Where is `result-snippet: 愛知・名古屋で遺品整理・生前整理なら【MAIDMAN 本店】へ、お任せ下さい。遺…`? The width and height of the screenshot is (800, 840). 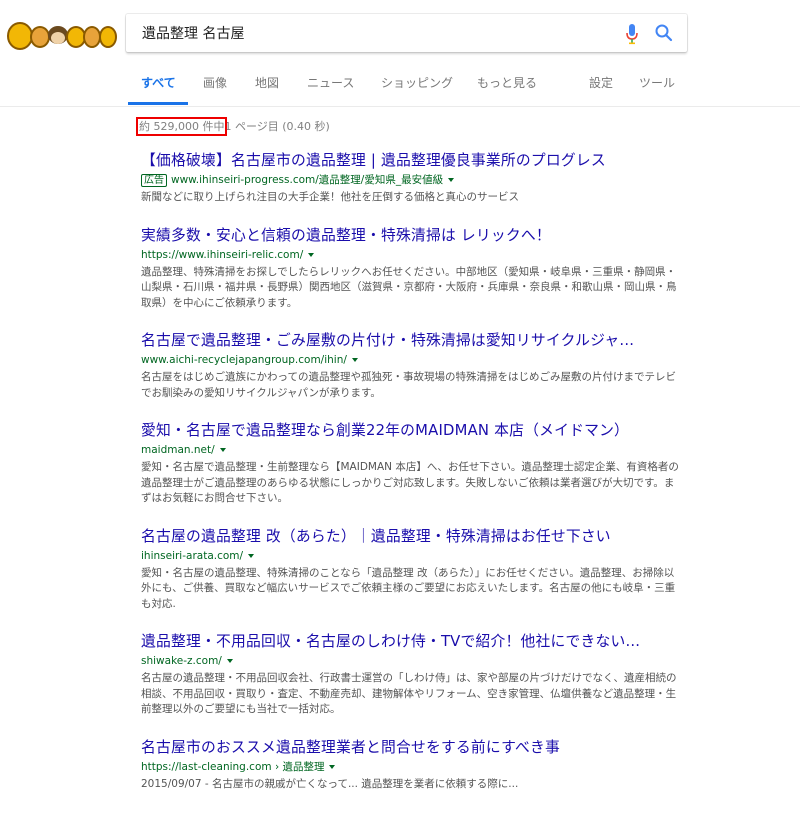 result-snippet: 愛知・名古屋で遺品整理・生前整理なら【MAIDMAN 本店】へ、お任せ下さい。遺… is located at coordinates (410, 482).